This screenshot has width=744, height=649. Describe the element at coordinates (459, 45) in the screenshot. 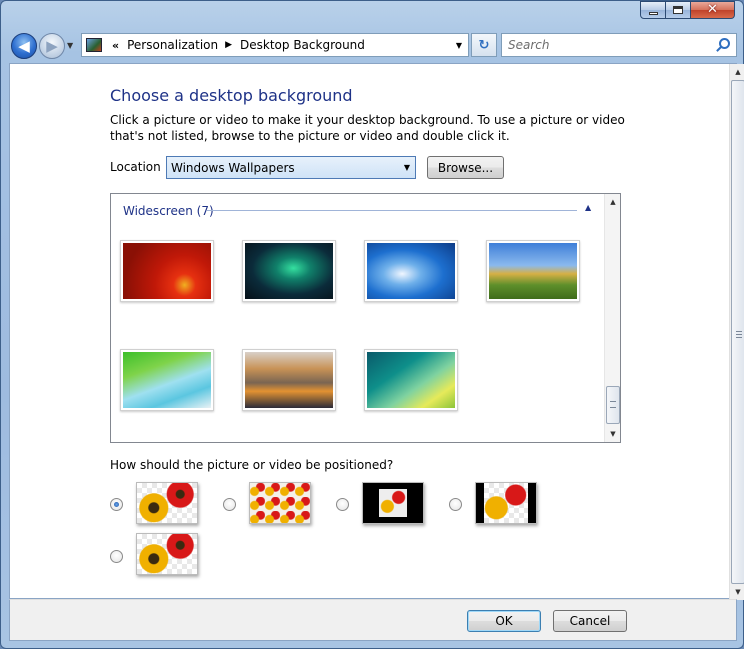

I see `address-dropdown-icon: ▼` at that location.